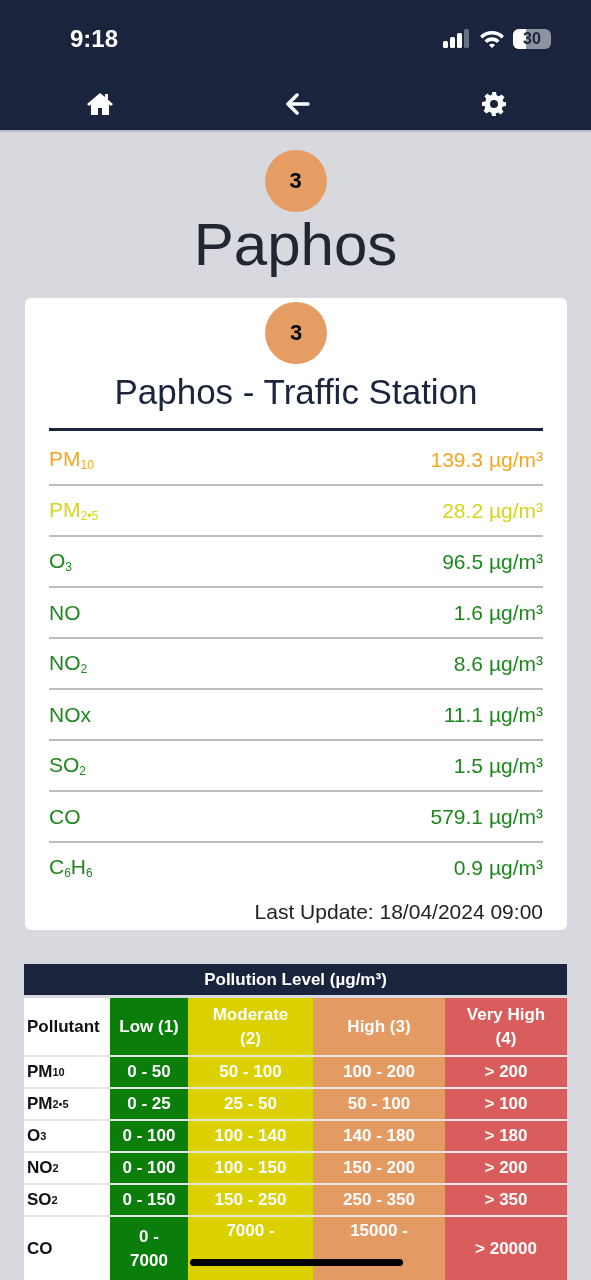 Image resolution: width=591 pixels, height=1280 pixels. Describe the element at coordinates (295, 245) in the screenshot. I see `city-name: Paphos` at that location.